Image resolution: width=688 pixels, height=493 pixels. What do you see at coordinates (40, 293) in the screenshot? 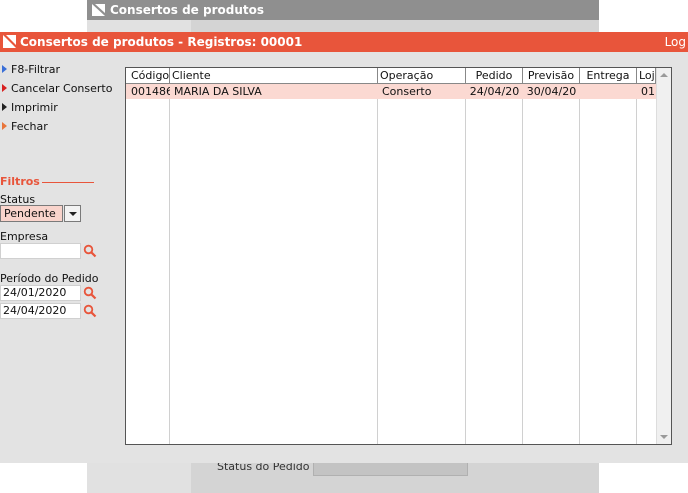
I see `periodo-start-input: 24/01/2020` at bounding box center [40, 293].